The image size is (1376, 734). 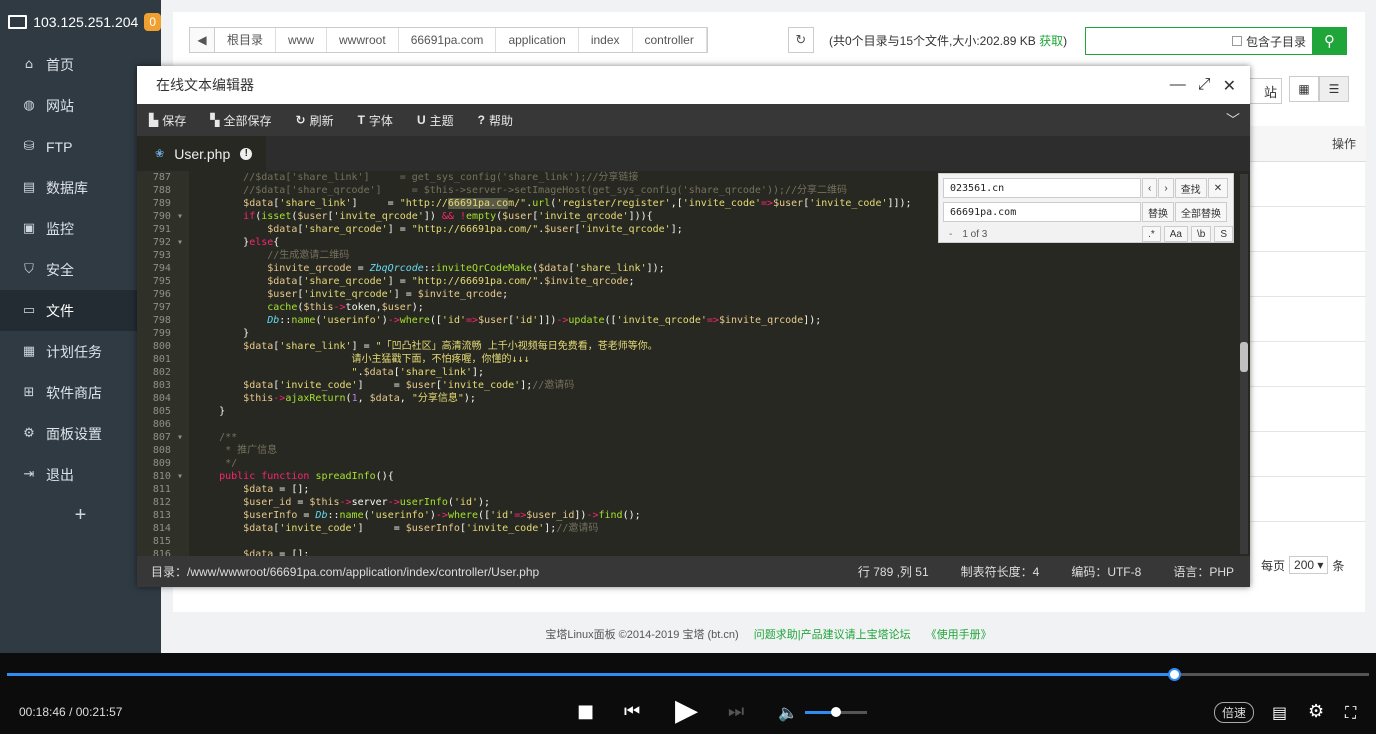 What do you see at coordinates (302, 40) in the screenshot?
I see `breadcrumb-item: www` at bounding box center [302, 40].